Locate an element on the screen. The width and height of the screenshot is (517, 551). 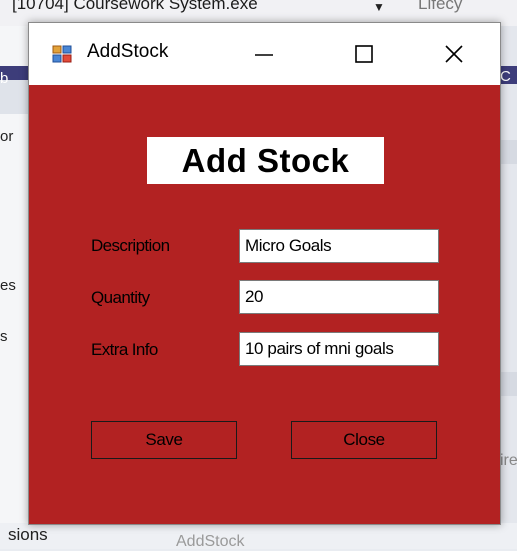
description-field is located at coordinates (339, 246).